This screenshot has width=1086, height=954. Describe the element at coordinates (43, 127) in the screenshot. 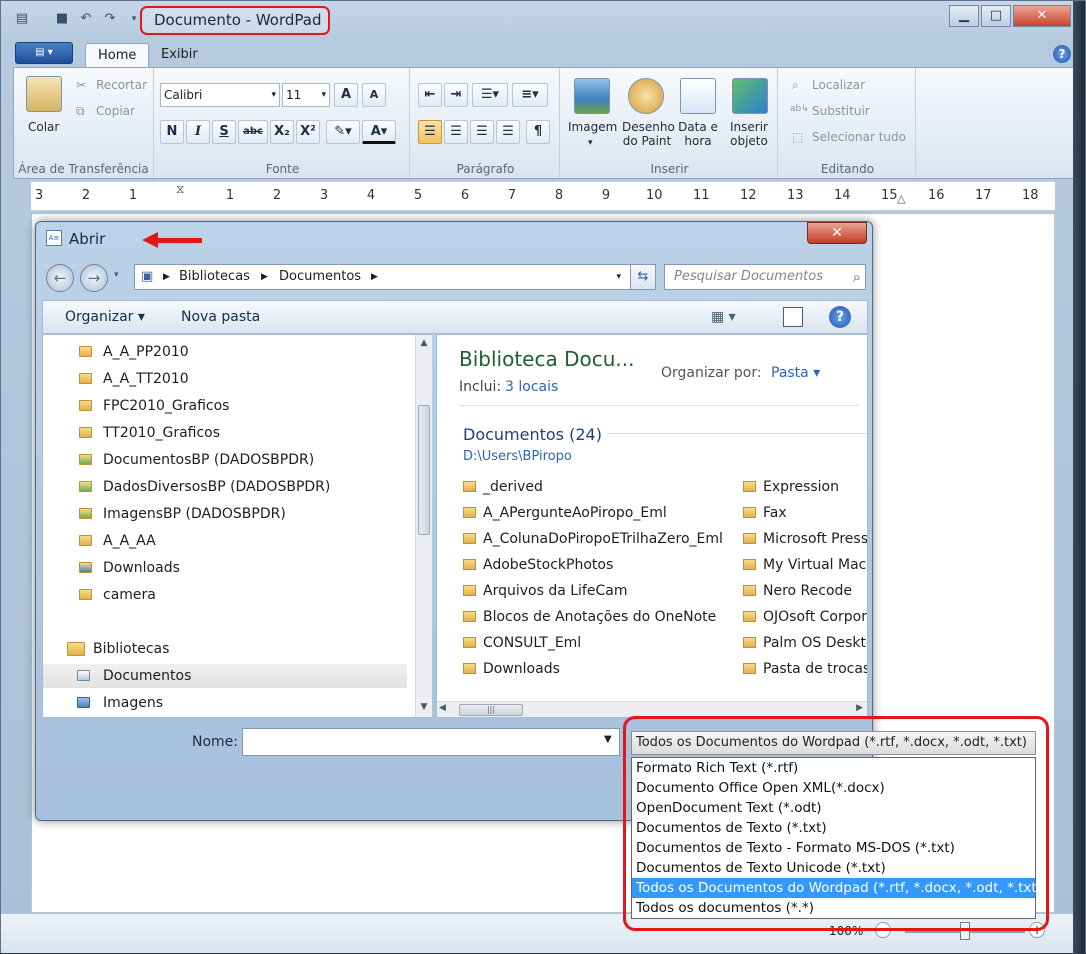

I see `paste-button: Colar` at that location.